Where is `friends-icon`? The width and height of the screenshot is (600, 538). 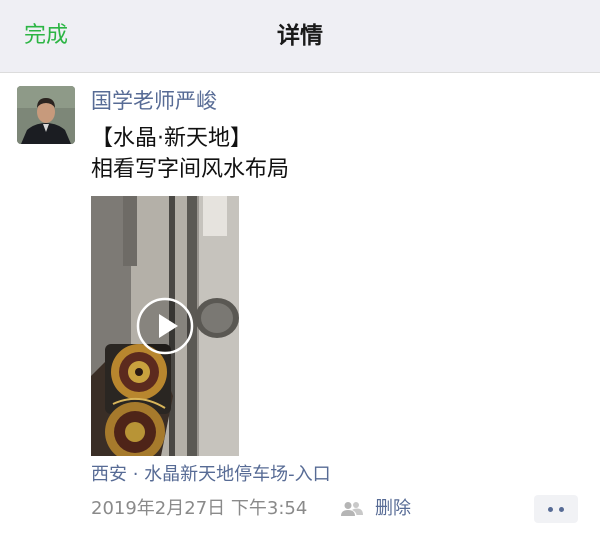
friends-icon is located at coordinates (352, 509).